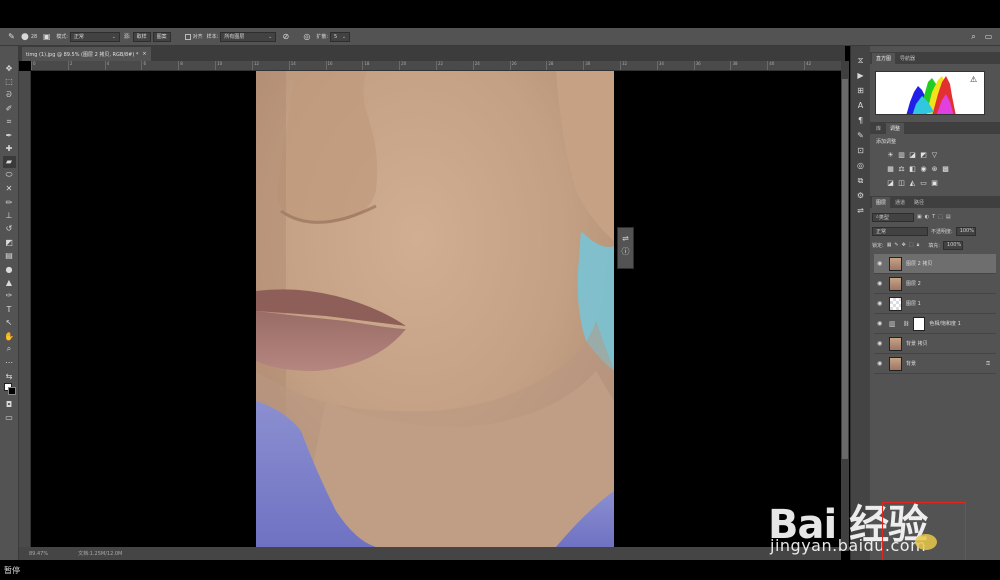  Describe the element at coordinates (904, 245) in the screenshot. I see `lock-position-icon: ✥` at that location.